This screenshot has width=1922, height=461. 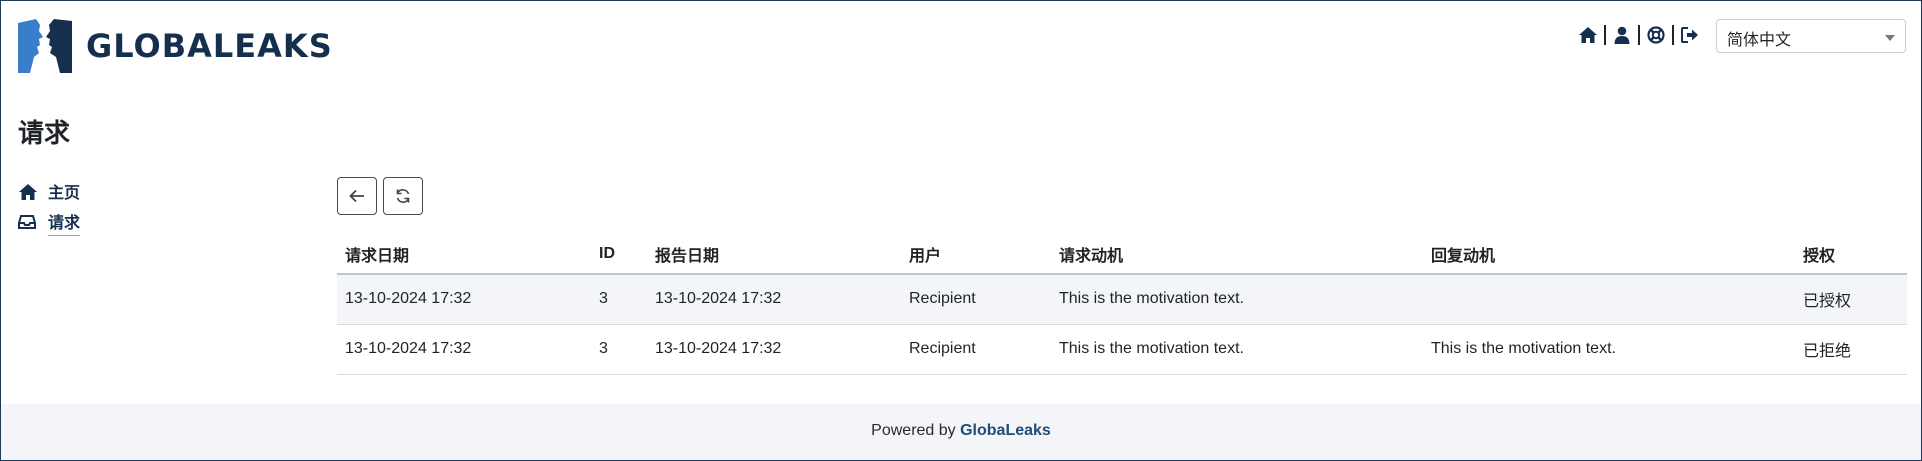 What do you see at coordinates (1851, 349) in the screenshot?
I see `authorization-cell: 已拒绝` at bounding box center [1851, 349].